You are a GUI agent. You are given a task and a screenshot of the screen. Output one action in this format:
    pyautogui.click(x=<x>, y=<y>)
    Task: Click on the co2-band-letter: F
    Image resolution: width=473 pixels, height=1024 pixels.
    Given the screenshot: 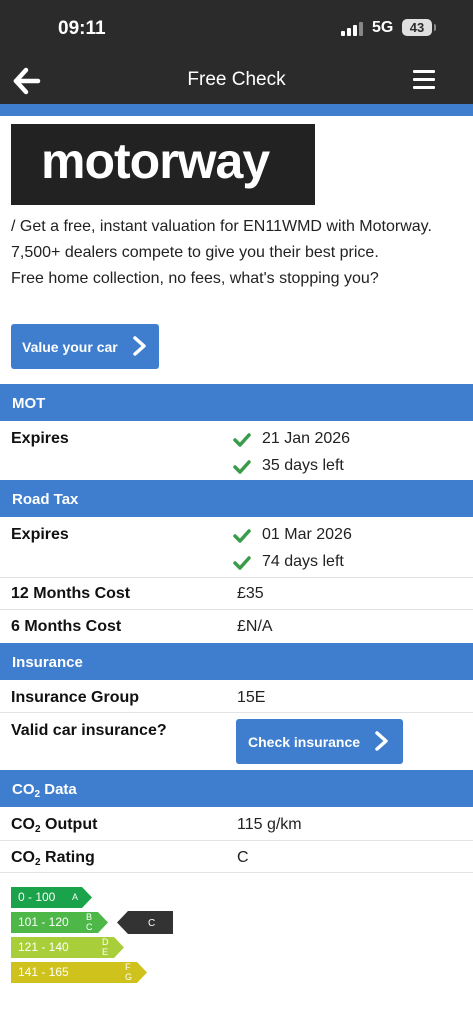 What is the action you would take?
    pyautogui.click(x=128, y=967)
    